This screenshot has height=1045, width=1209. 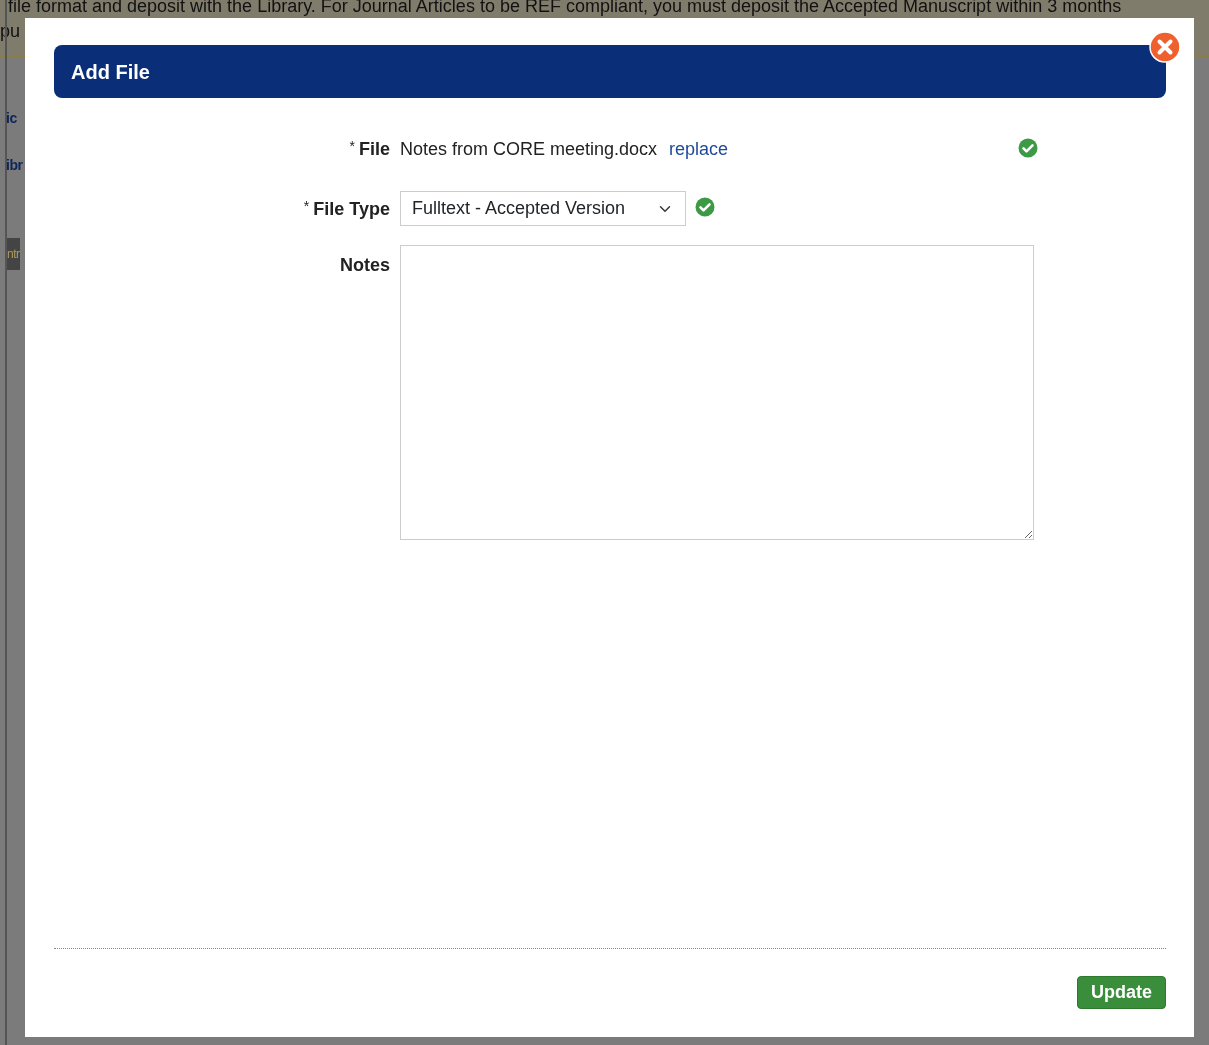 What do you see at coordinates (699, 149) in the screenshot?
I see `replace-link: replace` at bounding box center [699, 149].